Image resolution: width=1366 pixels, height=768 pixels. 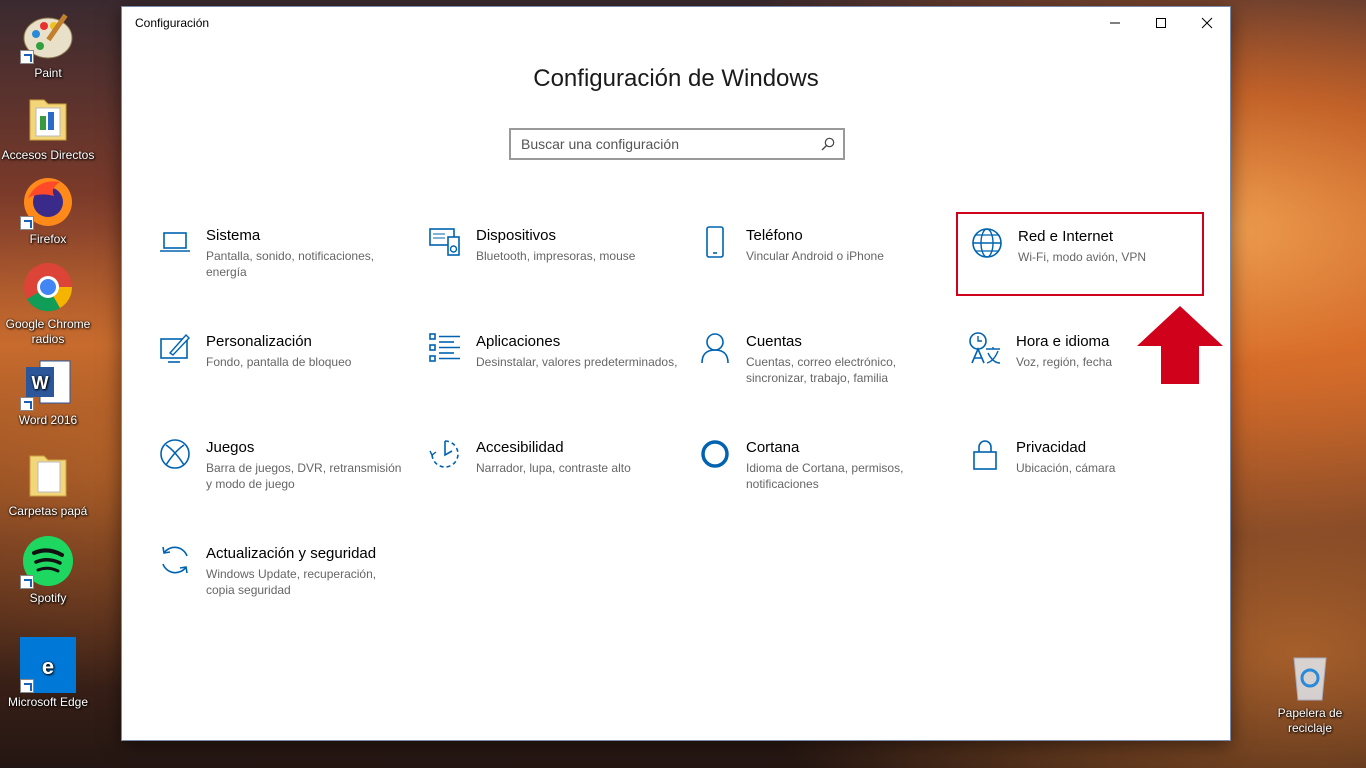 What do you see at coordinates (178, 245) in the screenshot?
I see `laptop-icon` at bounding box center [178, 245].